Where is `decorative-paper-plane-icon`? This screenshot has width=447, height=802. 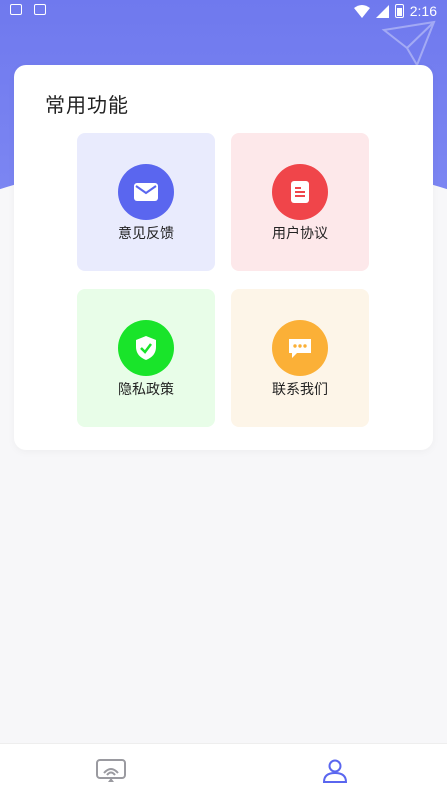 decorative-paper-plane-icon is located at coordinates (408, 44).